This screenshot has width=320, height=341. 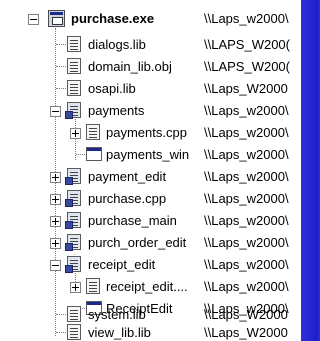 I want to click on tree-item-label: purch_order_edit, so click(x=137, y=242).